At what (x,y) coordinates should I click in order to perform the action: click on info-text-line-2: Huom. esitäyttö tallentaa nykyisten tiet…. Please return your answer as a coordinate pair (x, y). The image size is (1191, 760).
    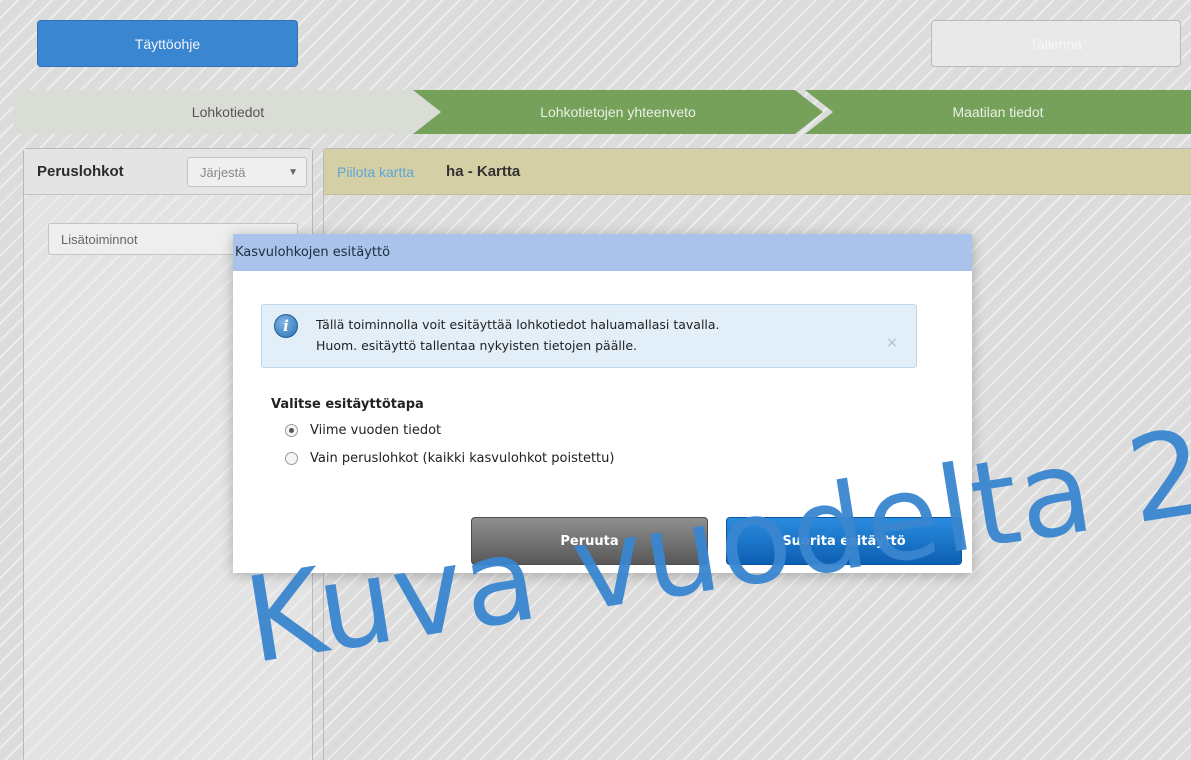
    Looking at the image, I should click on (476, 345).